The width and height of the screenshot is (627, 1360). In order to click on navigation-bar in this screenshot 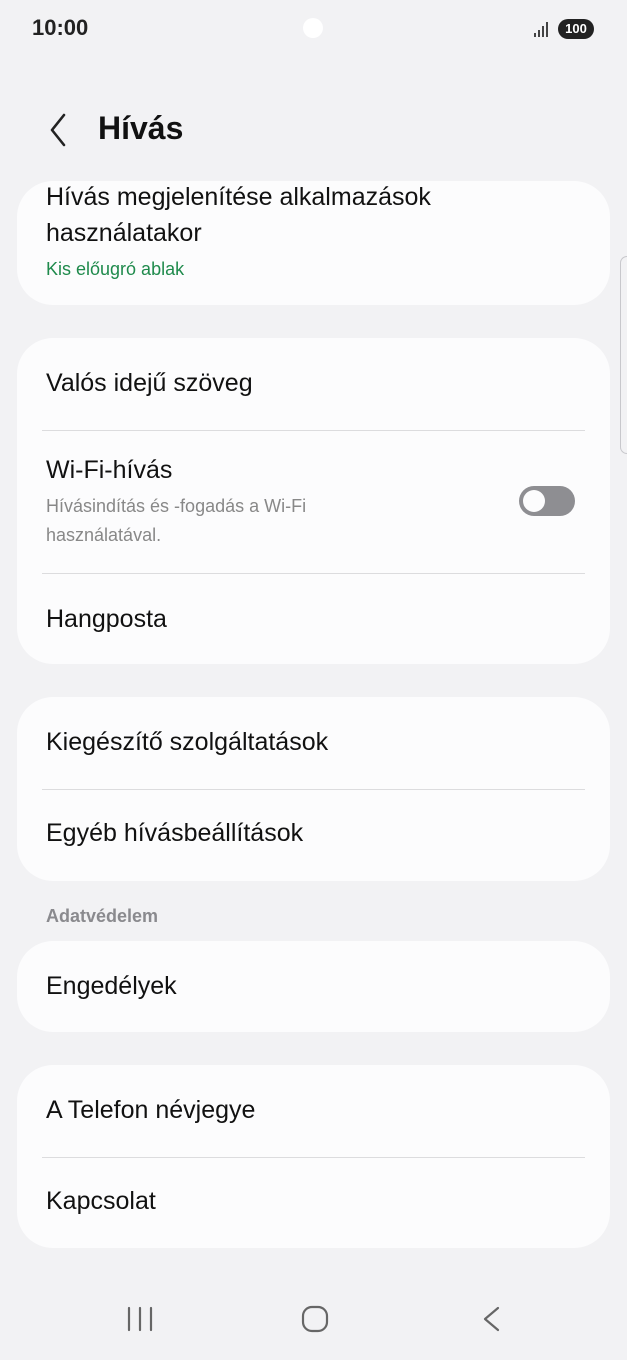, I will do `click(313, 1320)`.